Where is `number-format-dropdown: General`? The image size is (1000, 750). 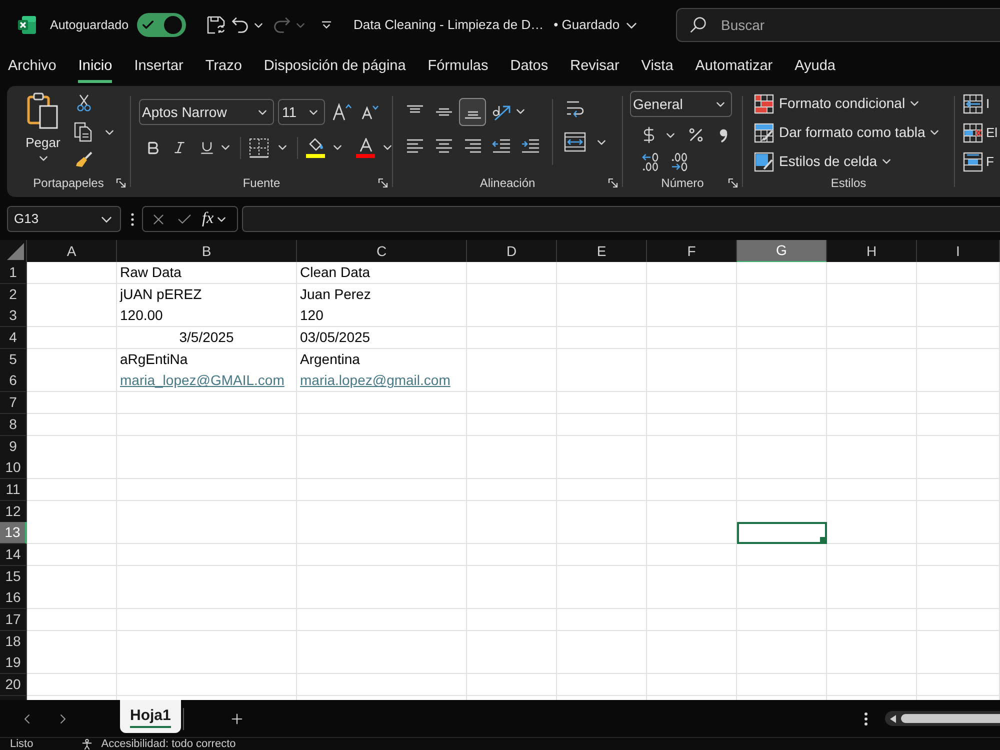 number-format-dropdown: General is located at coordinates (681, 104).